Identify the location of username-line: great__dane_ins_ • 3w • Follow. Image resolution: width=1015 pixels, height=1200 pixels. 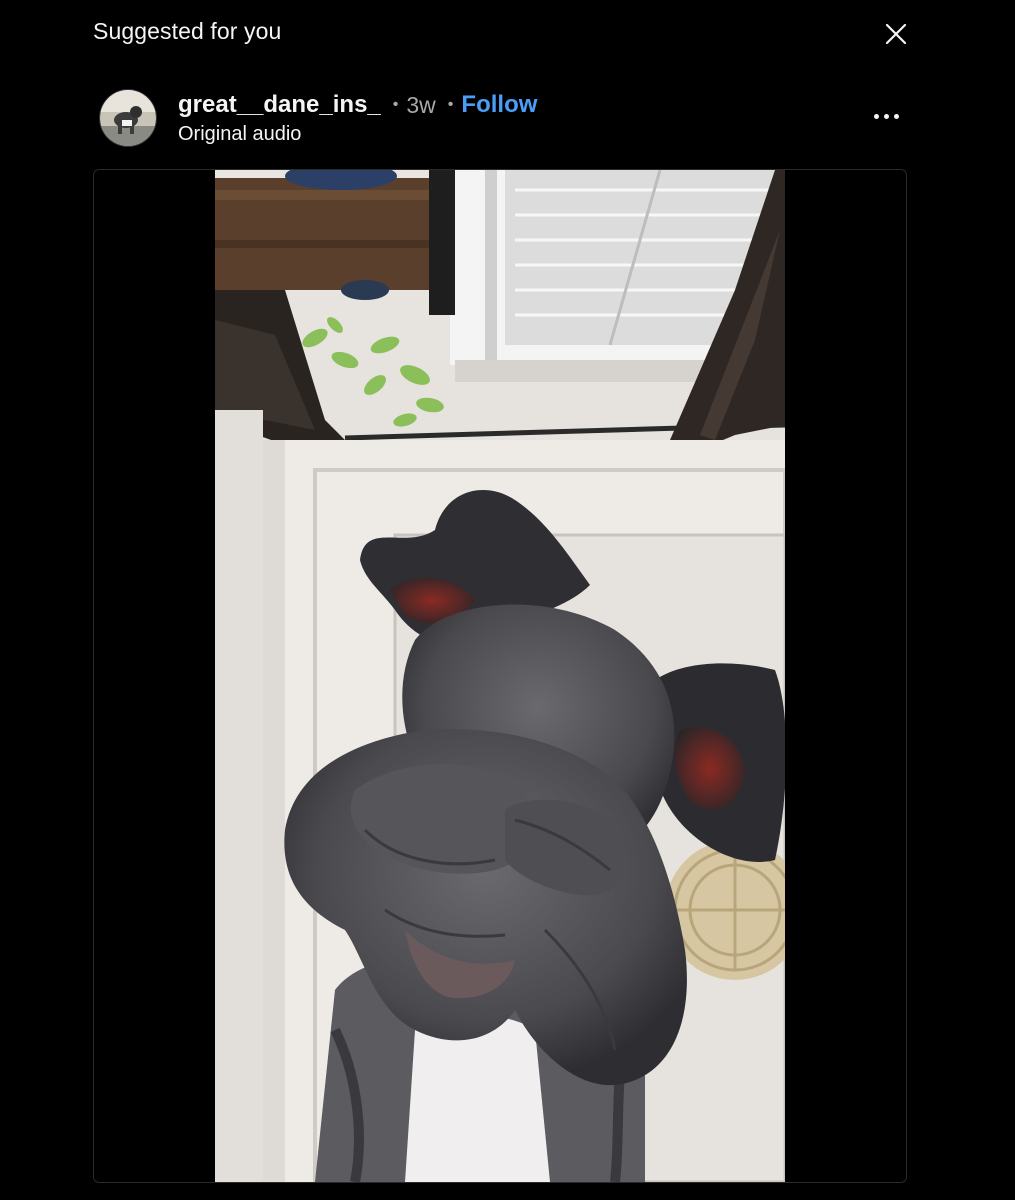
(357, 105).